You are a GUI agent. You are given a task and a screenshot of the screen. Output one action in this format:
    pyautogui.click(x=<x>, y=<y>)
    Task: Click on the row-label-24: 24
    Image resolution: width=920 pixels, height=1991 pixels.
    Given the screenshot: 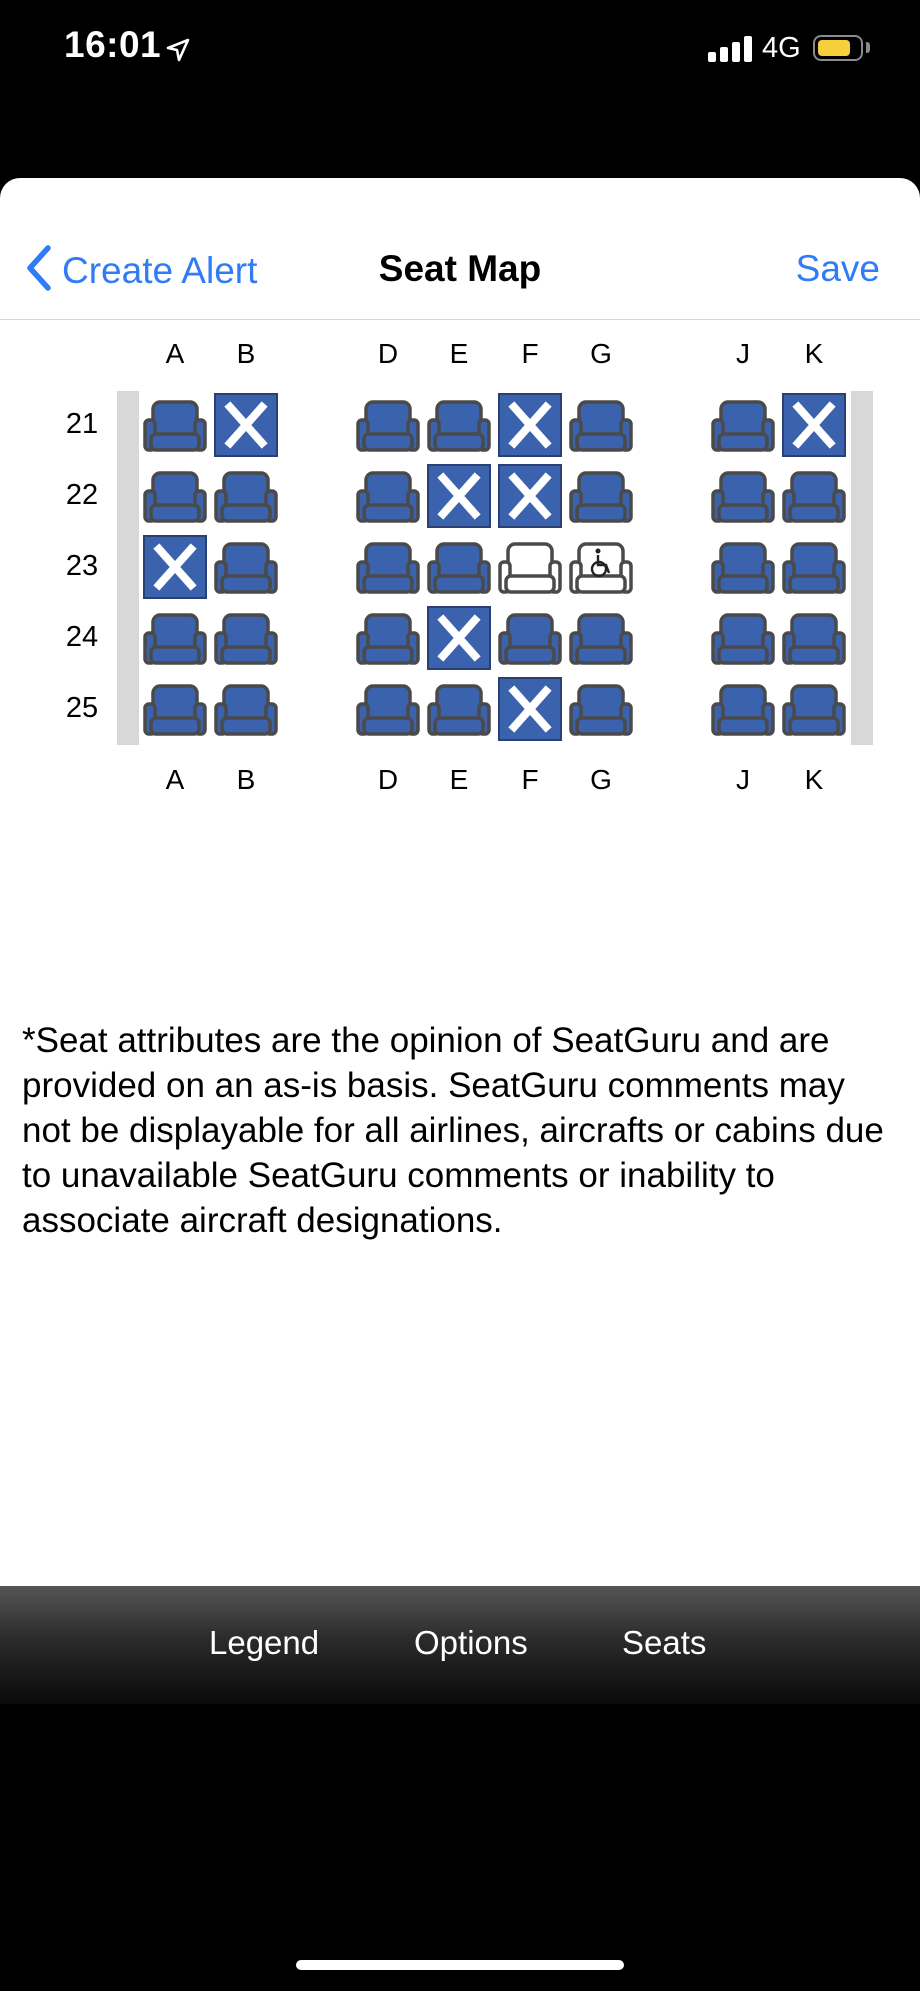 What is the action you would take?
    pyautogui.click(x=82, y=637)
    